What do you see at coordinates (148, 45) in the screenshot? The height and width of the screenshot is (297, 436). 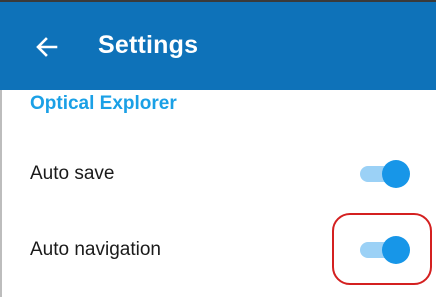 I see `page-title: Settings` at bounding box center [148, 45].